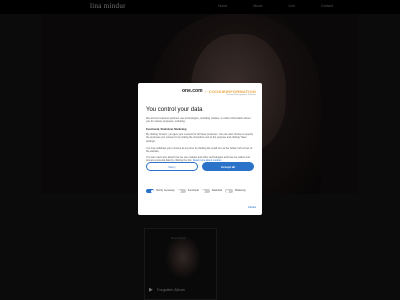 The width and height of the screenshot is (400, 300). What do you see at coordinates (232, 91) in the screenshot?
I see `cookieinformation-logo: COOKIEINFORMATION` at bounding box center [232, 91].